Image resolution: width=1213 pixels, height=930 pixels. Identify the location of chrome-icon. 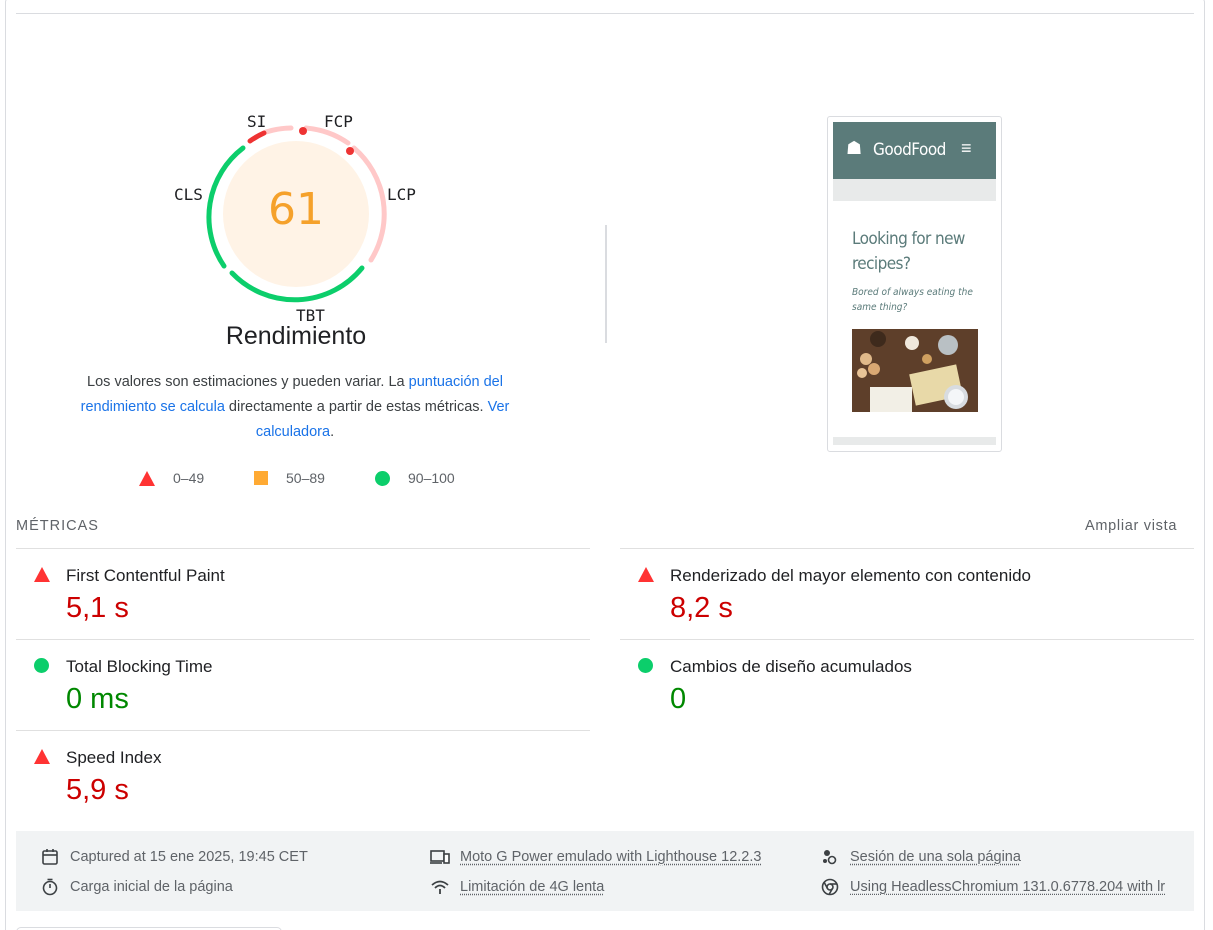
(830, 887).